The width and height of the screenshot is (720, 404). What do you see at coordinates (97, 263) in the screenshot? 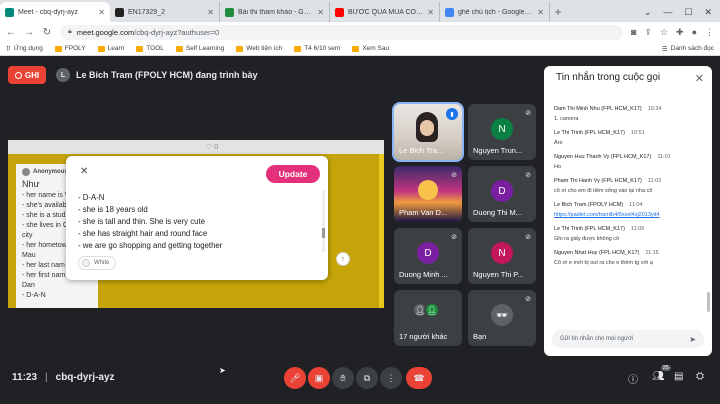
I see `color-selector: White` at bounding box center [97, 263].